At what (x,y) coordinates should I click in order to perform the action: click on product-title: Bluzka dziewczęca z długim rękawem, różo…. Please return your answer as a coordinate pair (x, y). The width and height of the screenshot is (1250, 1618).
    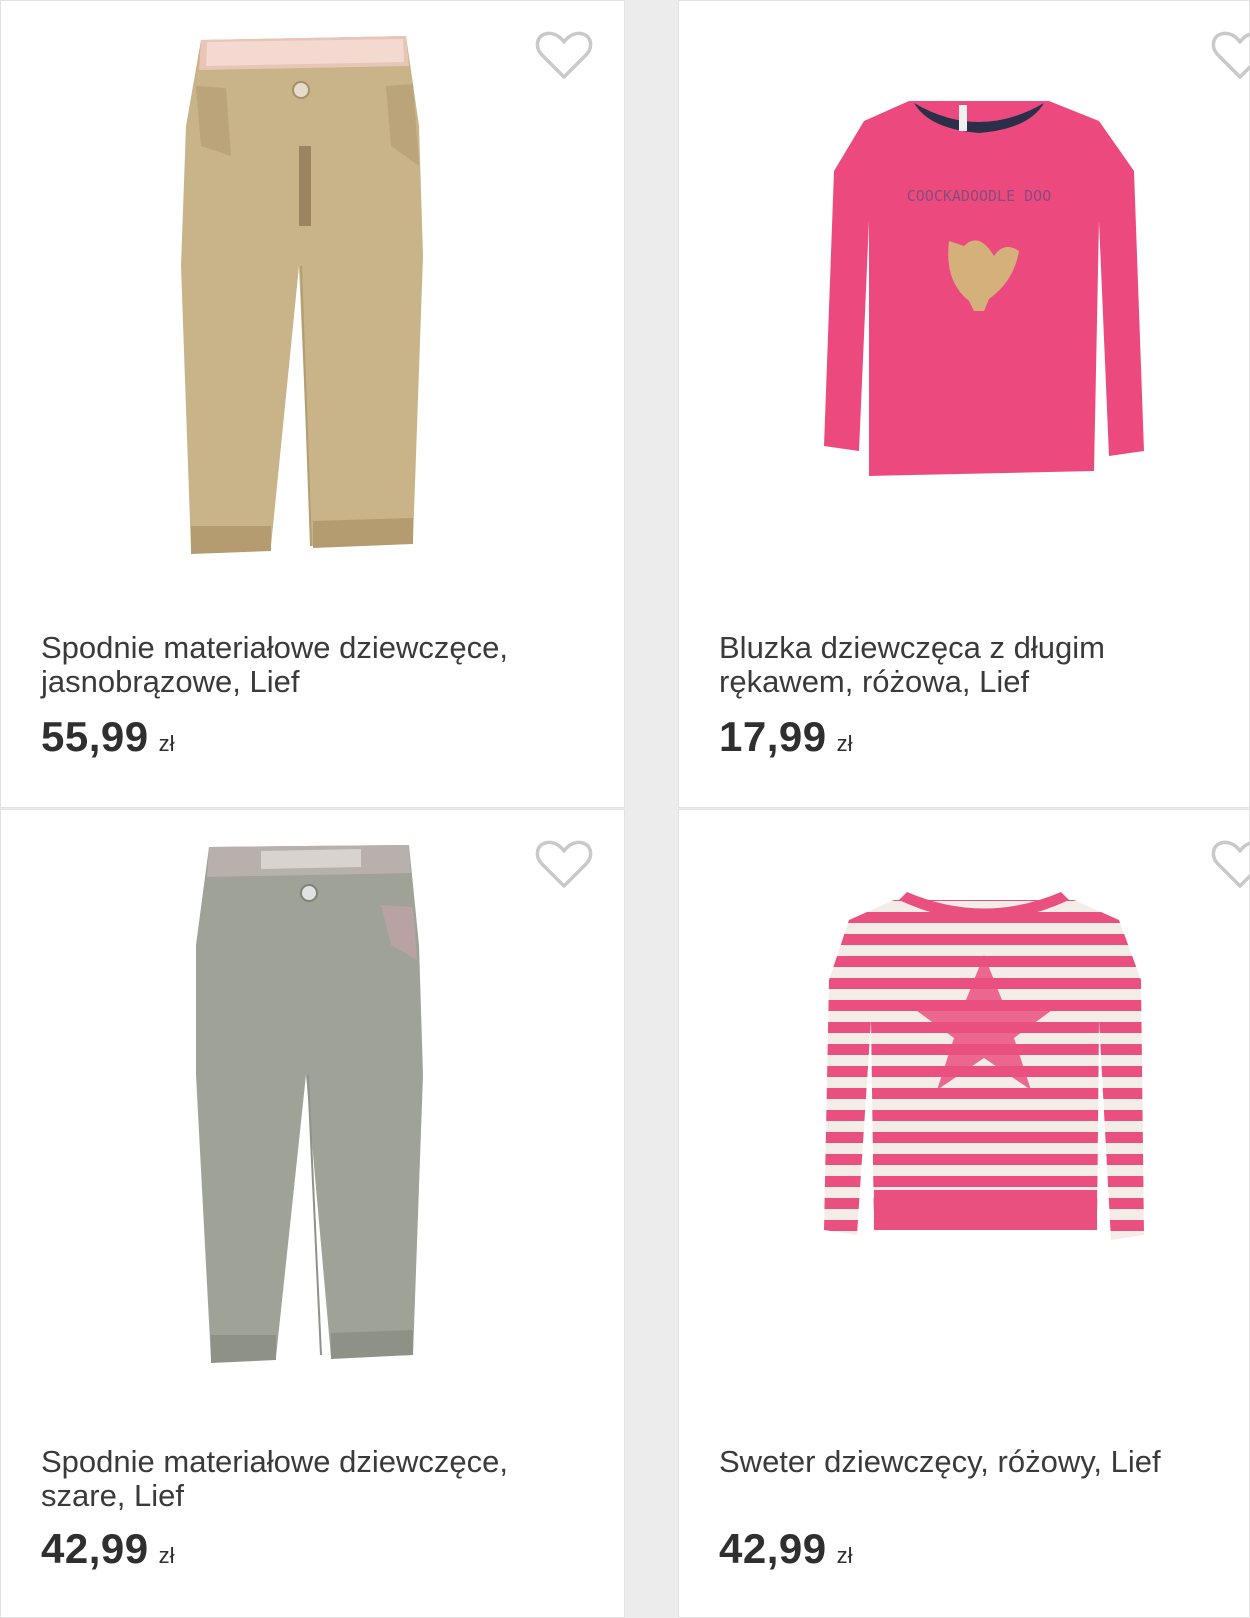
    Looking at the image, I should click on (974, 665).